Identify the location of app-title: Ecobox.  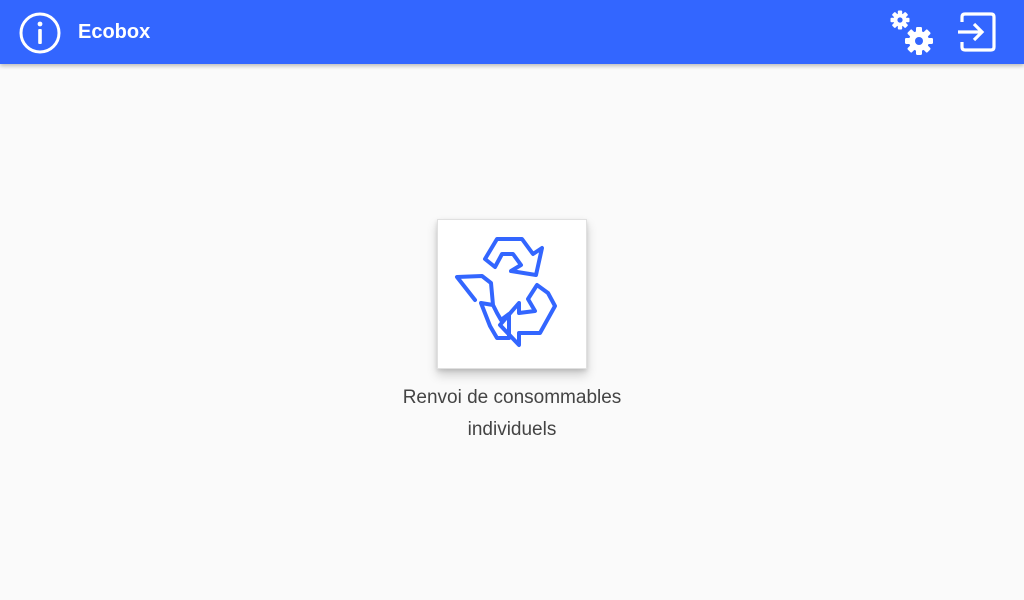
(114, 32).